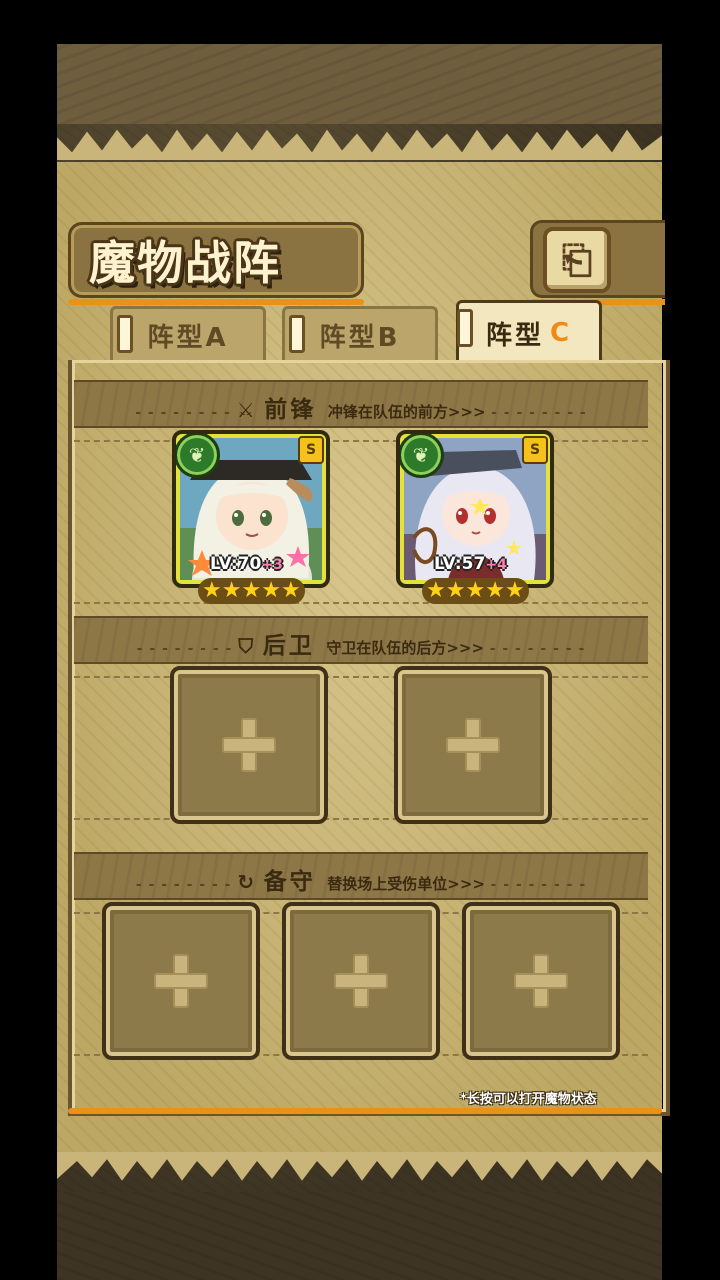 This screenshot has width=720, height=1280. What do you see at coordinates (561, 333) in the screenshot?
I see `tab-label-accent: C` at bounding box center [561, 333].